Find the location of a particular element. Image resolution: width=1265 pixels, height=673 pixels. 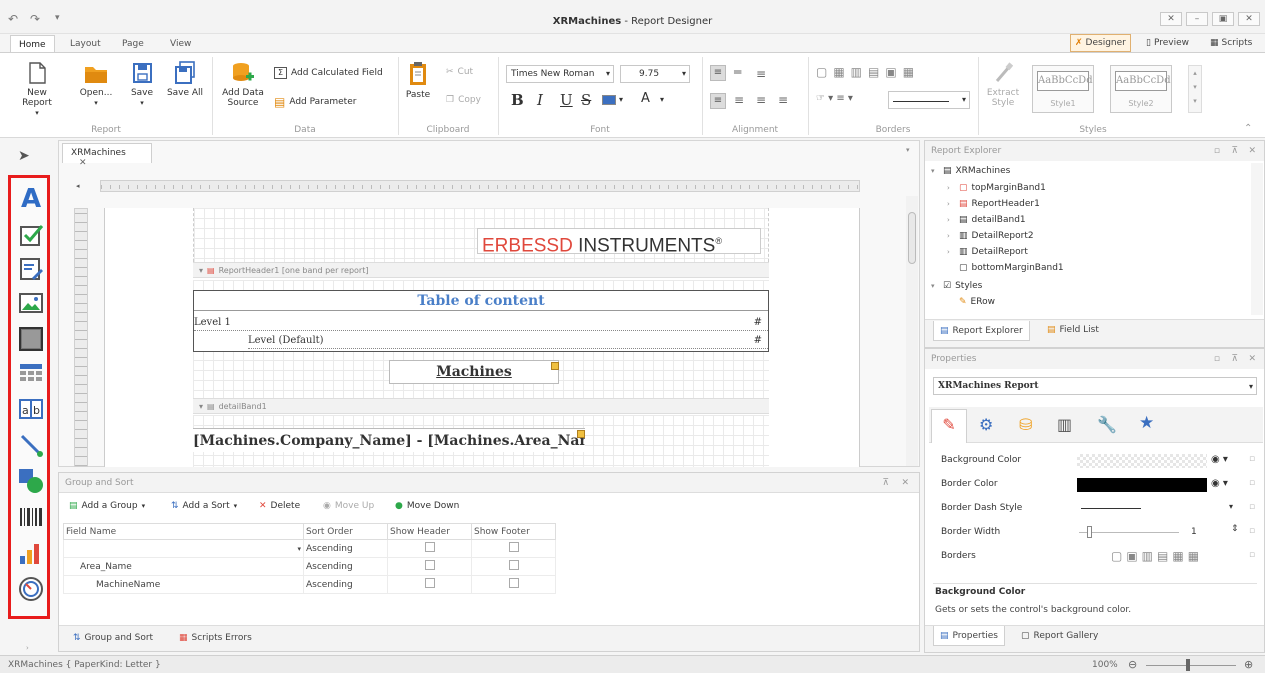

style2-swatch: AaBbCcDd Style2 is located at coordinates (1141, 89).